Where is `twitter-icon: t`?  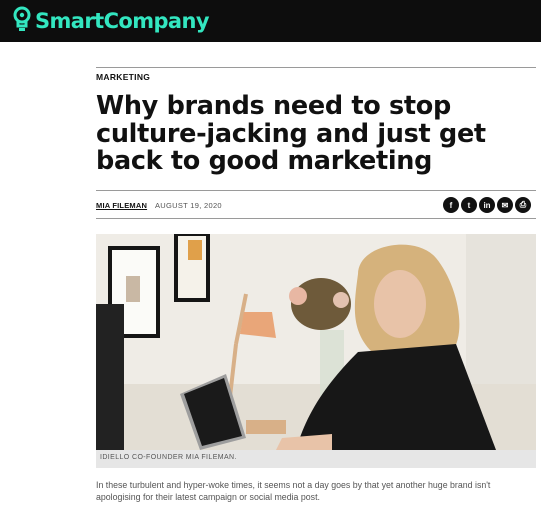
twitter-icon: t is located at coordinates (469, 205).